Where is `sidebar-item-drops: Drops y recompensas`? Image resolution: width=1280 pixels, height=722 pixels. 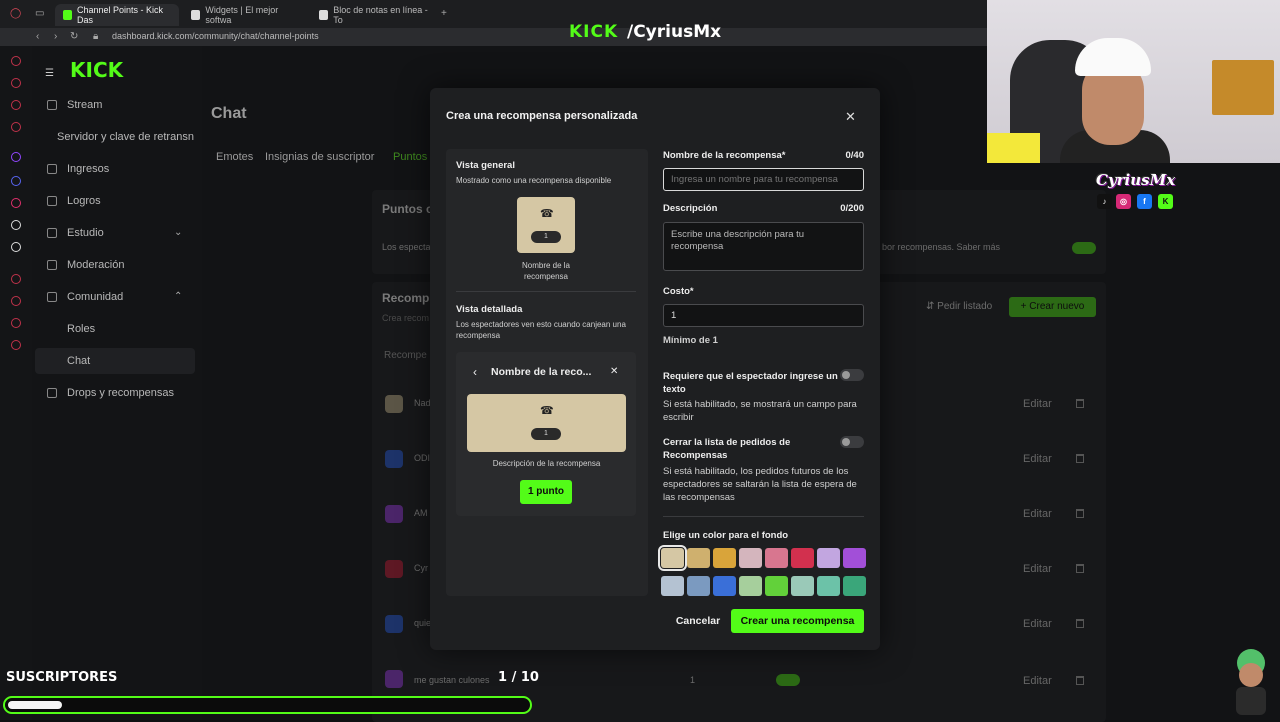
sidebar-item-drops: Drops y recompensas is located at coordinates (110, 393).